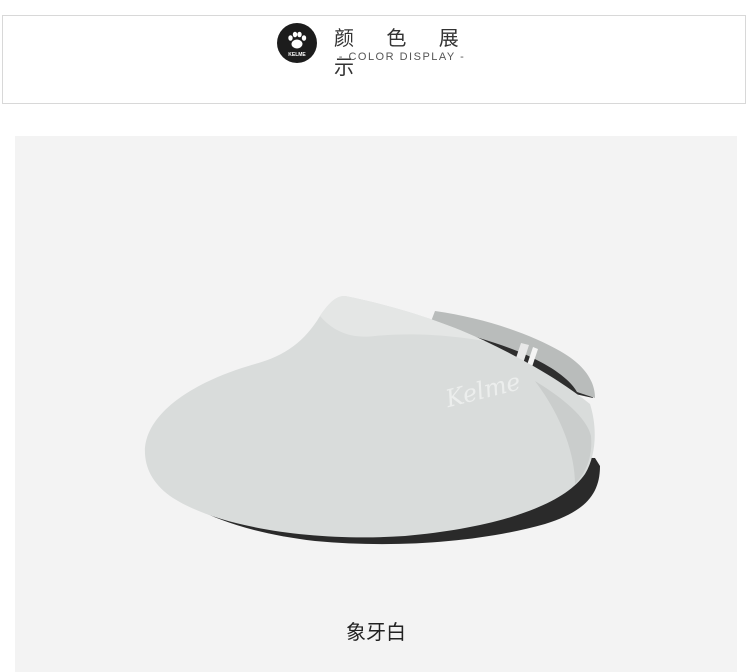  Describe the element at coordinates (402, 57) in the screenshot. I see `section-subtitle: - COLOR DISPLAY -` at that location.